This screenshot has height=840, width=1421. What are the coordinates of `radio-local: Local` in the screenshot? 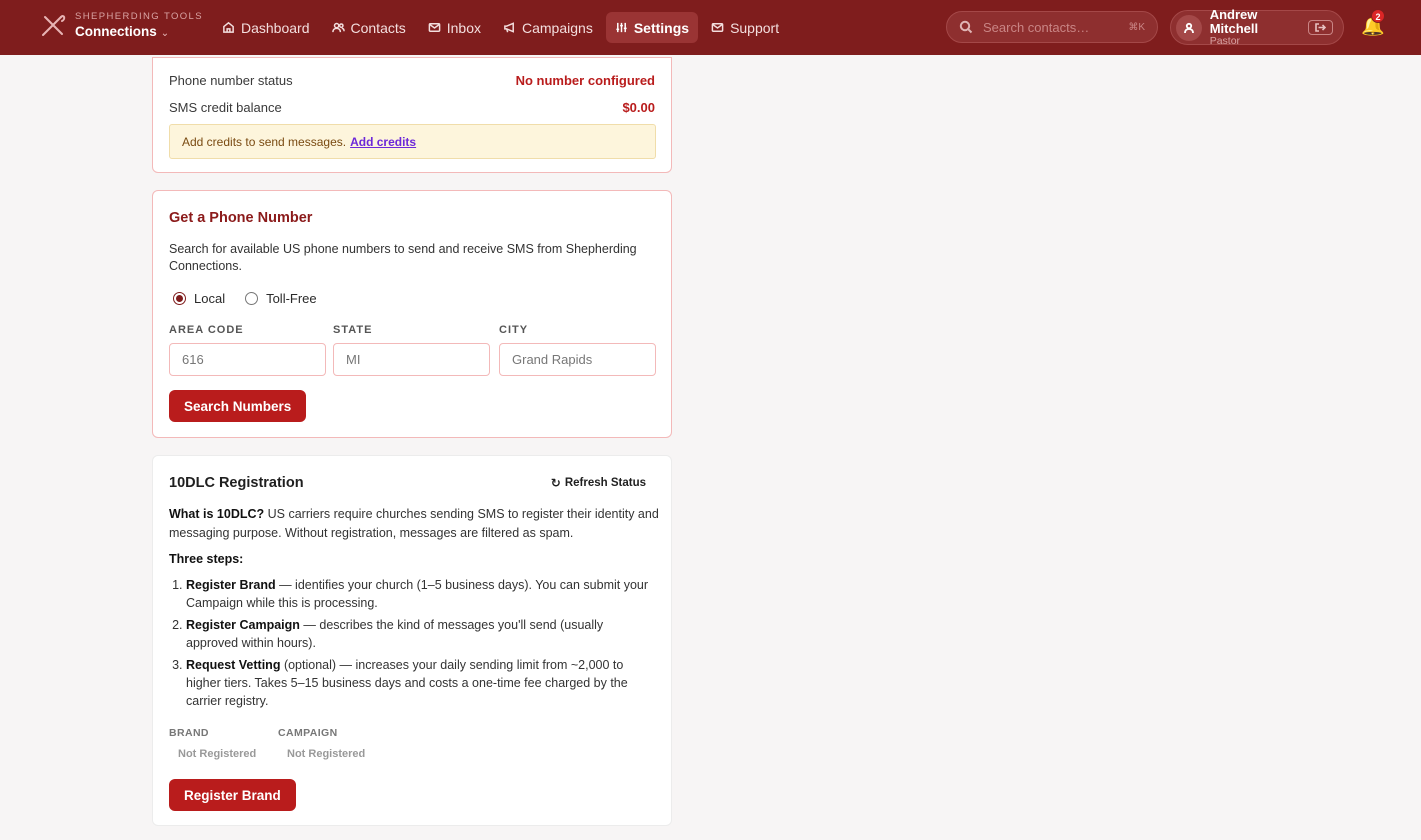 It's located at (199, 298).